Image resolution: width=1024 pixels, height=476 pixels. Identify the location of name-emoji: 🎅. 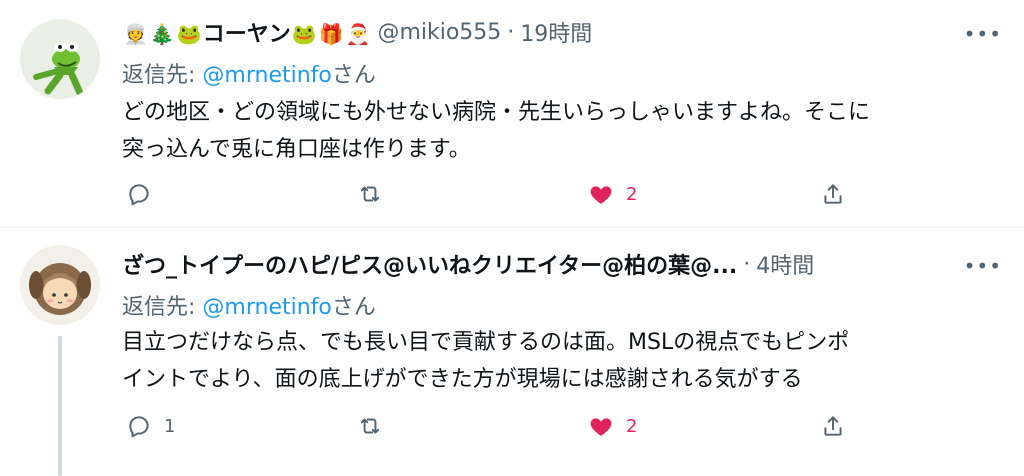
(358, 34).